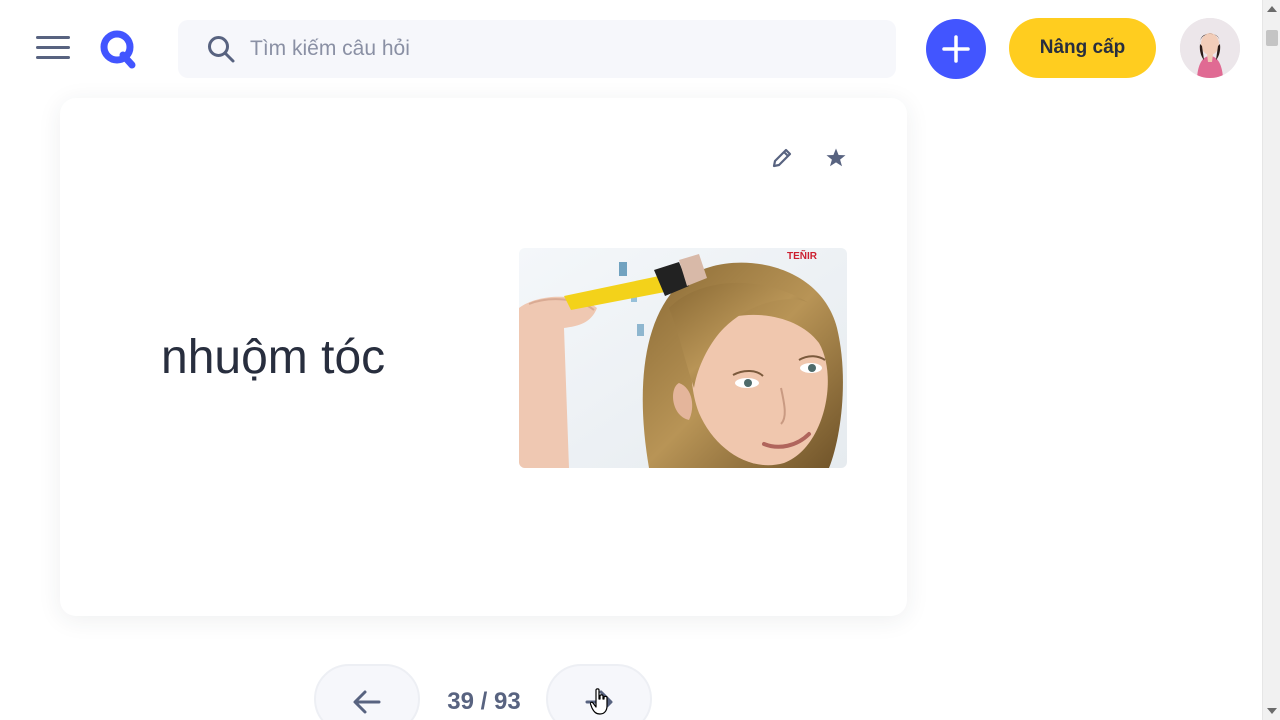 Image resolution: width=1280 pixels, height=720 pixels. I want to click on star-icon, so click(836, 158).